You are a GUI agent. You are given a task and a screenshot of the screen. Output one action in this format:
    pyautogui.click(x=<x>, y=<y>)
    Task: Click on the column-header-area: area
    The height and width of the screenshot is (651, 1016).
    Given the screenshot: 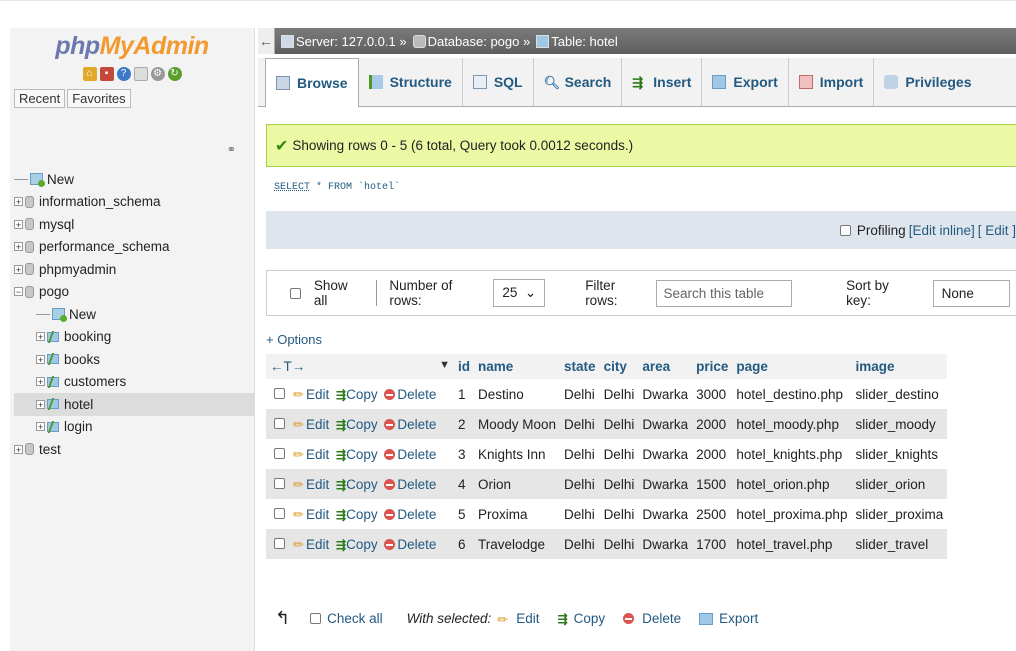 What is the action you would take?
    pyautogui.click(x=665, y=366)
    